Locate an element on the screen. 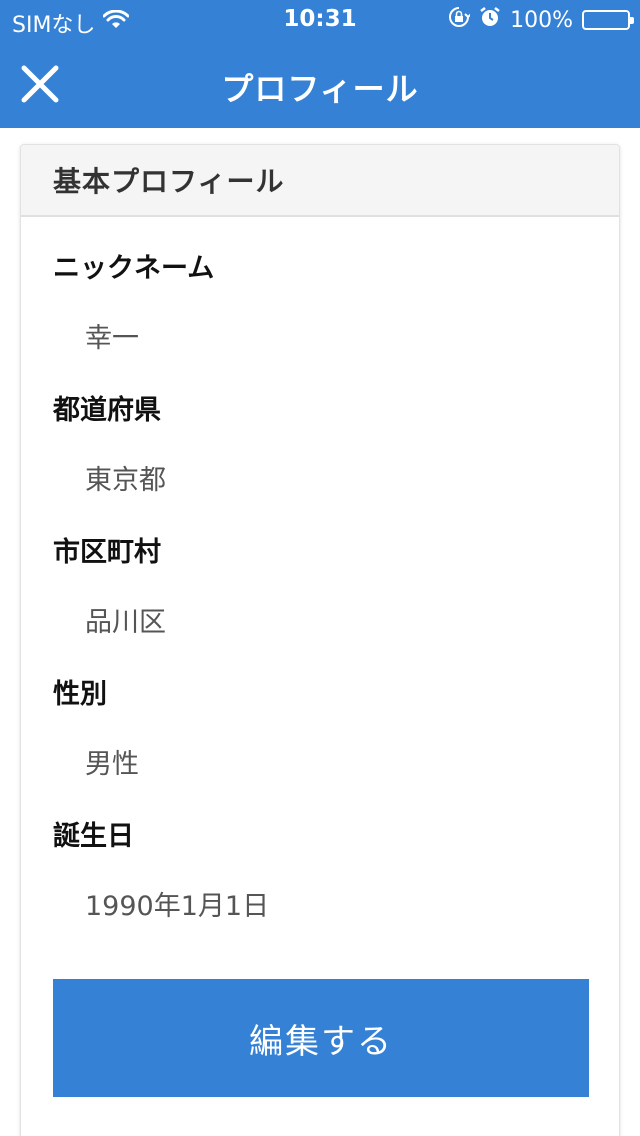 This screenshot has height=1136, width=640. field-label: 都道府県 is located at coordinates (107, 410).